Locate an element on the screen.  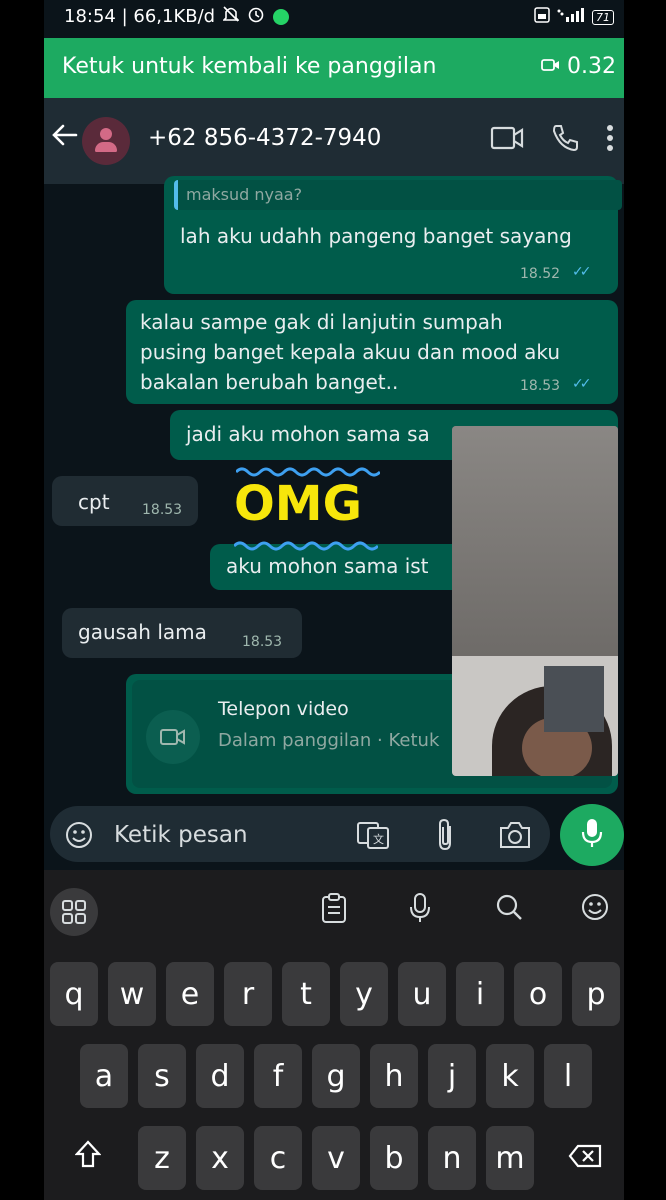
key-y: y is located at coordinates (364, 994).